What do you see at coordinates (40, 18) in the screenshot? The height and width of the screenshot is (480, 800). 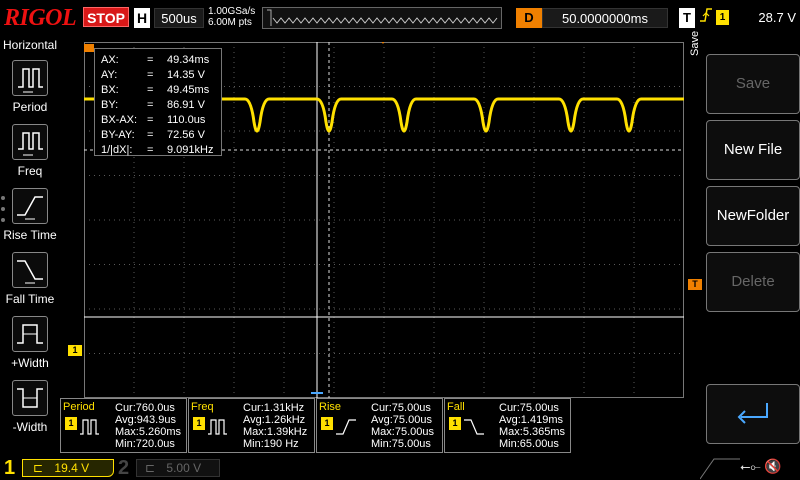 I see `brand-logo: RIGOL` at bounding box center [40, 18].